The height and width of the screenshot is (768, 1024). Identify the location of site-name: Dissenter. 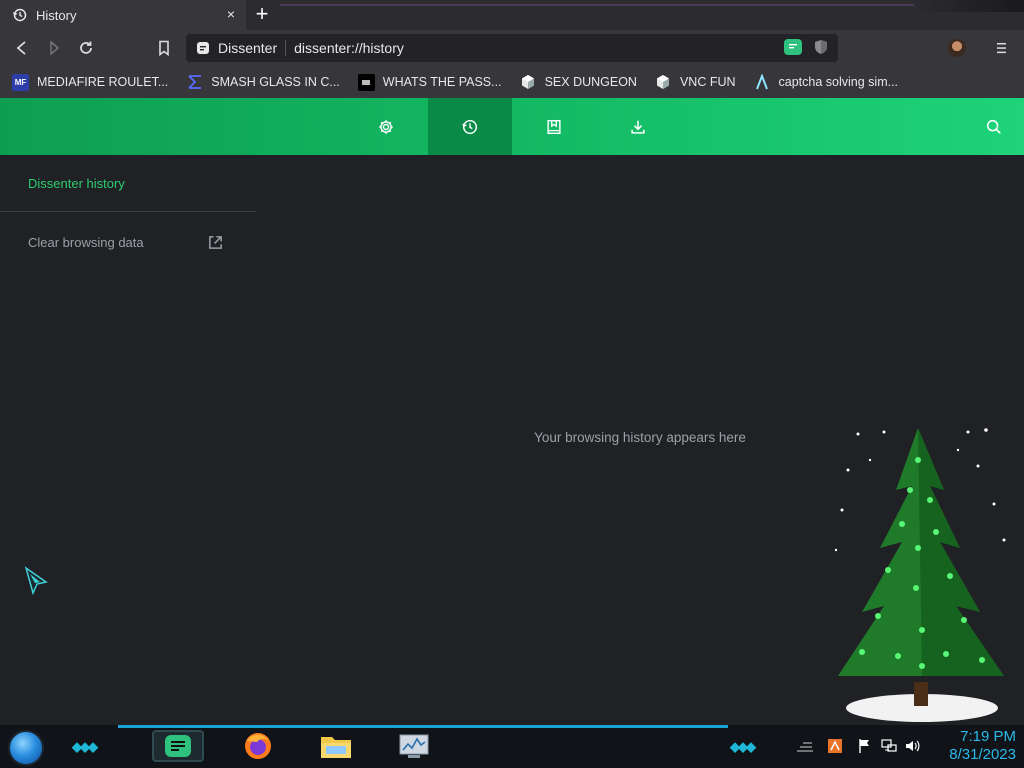
(248, 48).